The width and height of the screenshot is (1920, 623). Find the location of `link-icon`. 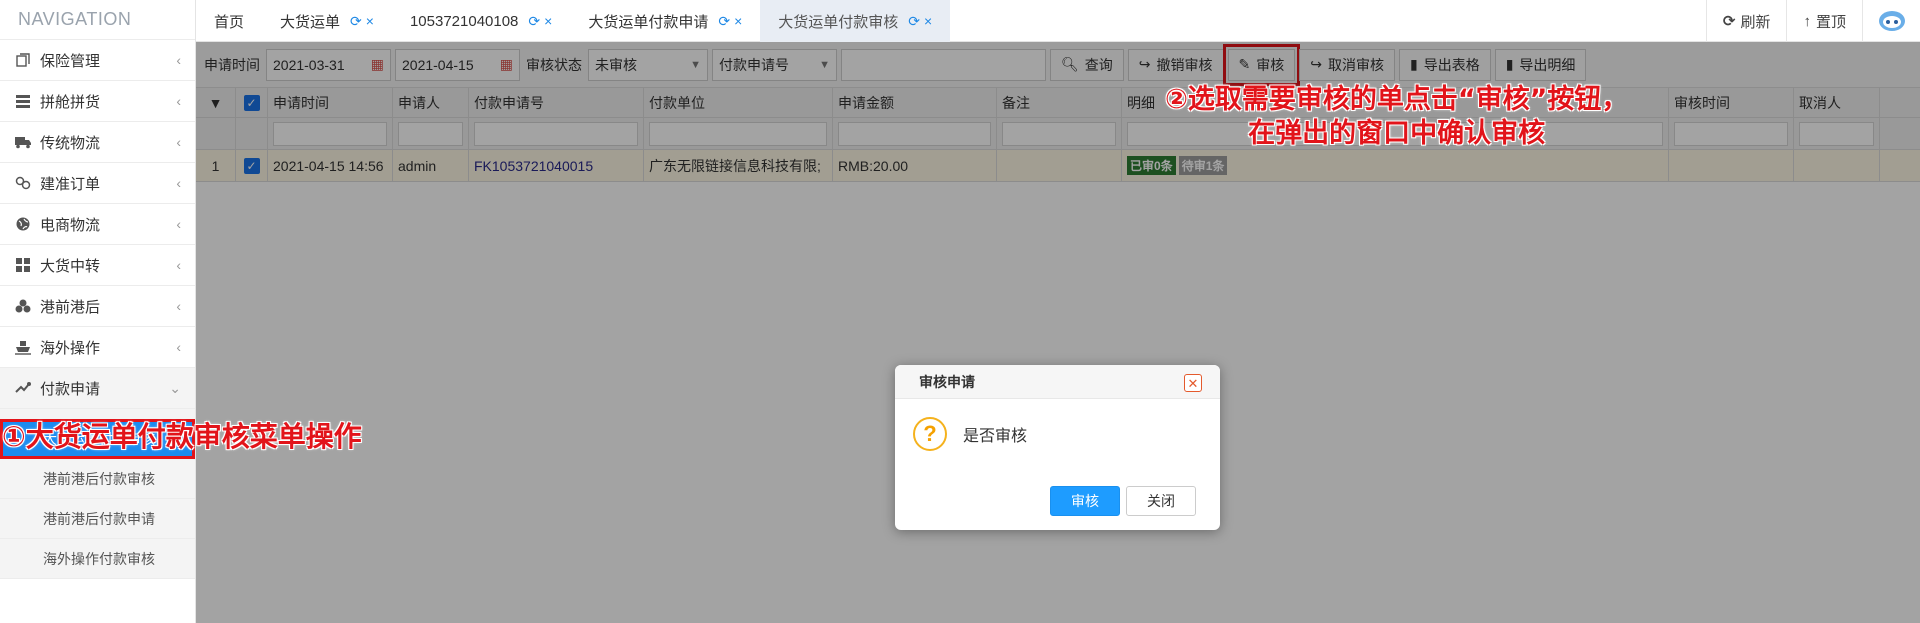

link-icon is located at coordinates (23, 183).